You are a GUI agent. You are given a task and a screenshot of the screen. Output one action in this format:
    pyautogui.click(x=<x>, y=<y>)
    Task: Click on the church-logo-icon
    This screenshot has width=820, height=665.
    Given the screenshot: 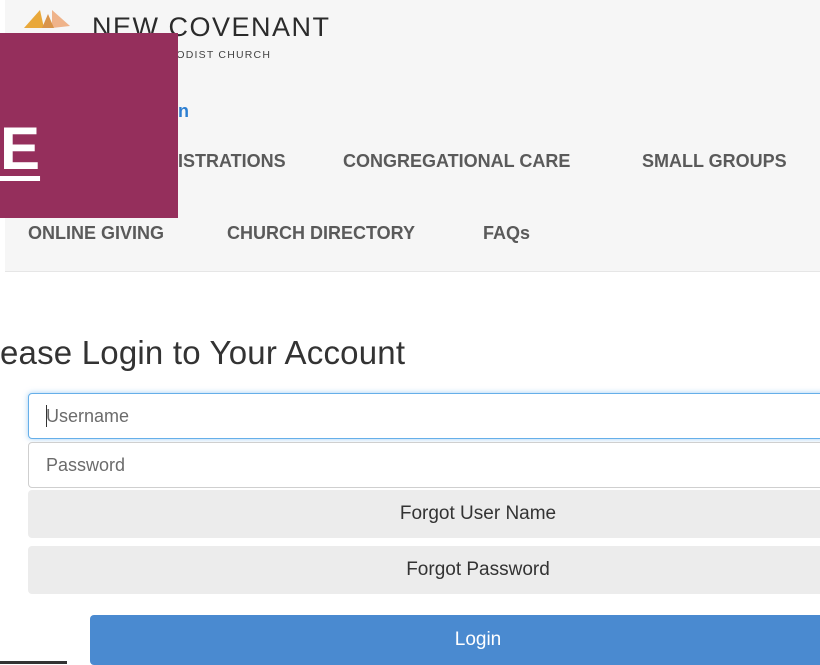 What is the action you would take?
    pyautogui.click(x=47, y=19)
    